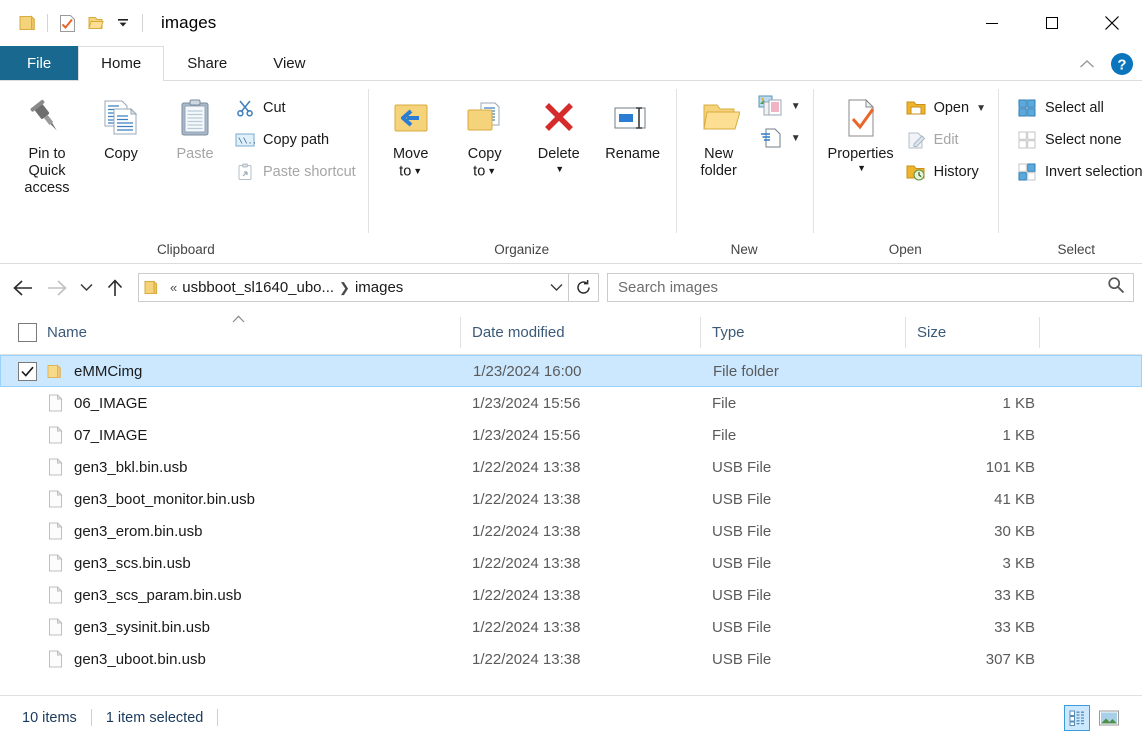 The width and height of the screenshot is (1142, 739). What do you see at coordinates (353, 287) in the screenshot?
I see `breadcrumb: « usbboot_sl1640_ubo... ❯ images` at bounding box center [353, 287].